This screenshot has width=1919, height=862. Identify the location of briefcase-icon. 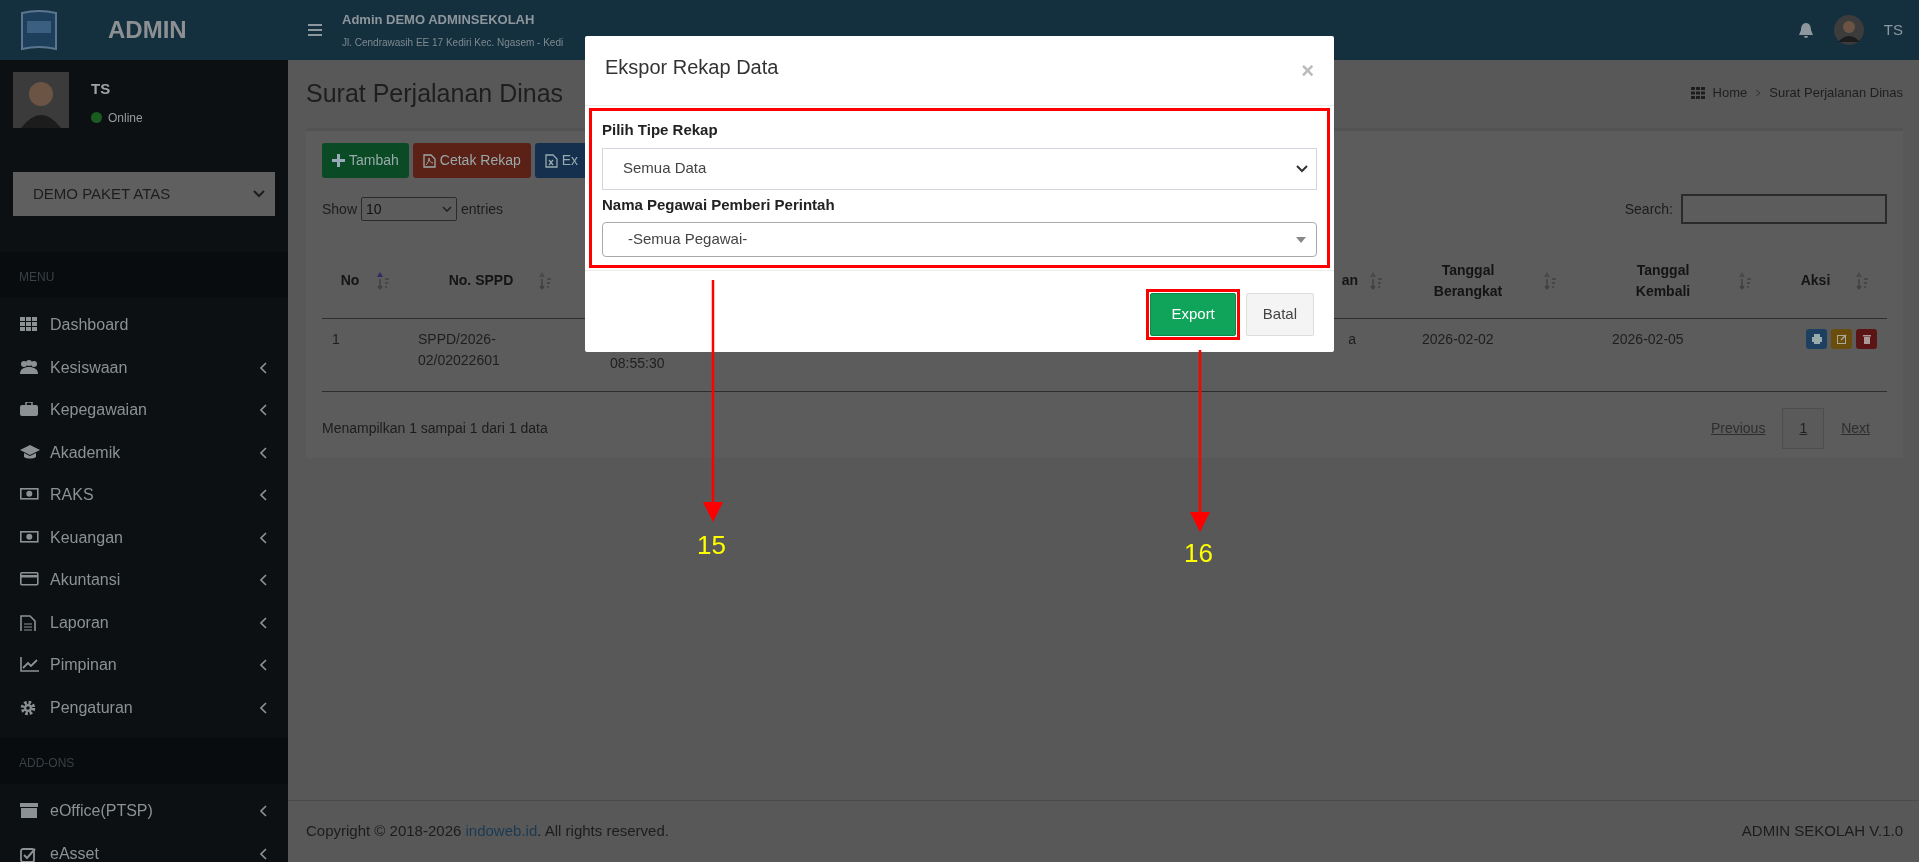
(30, 410).